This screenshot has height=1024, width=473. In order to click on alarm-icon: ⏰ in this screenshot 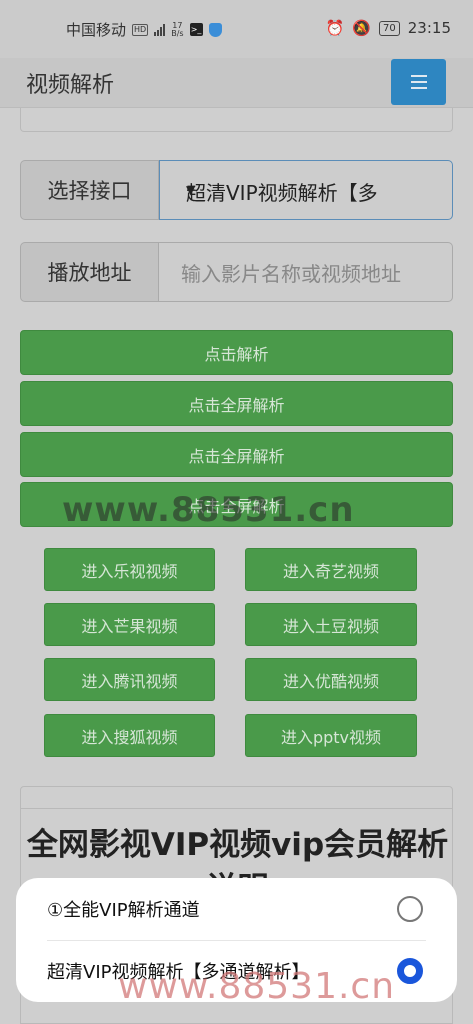, I will do `click(335, 28)`.